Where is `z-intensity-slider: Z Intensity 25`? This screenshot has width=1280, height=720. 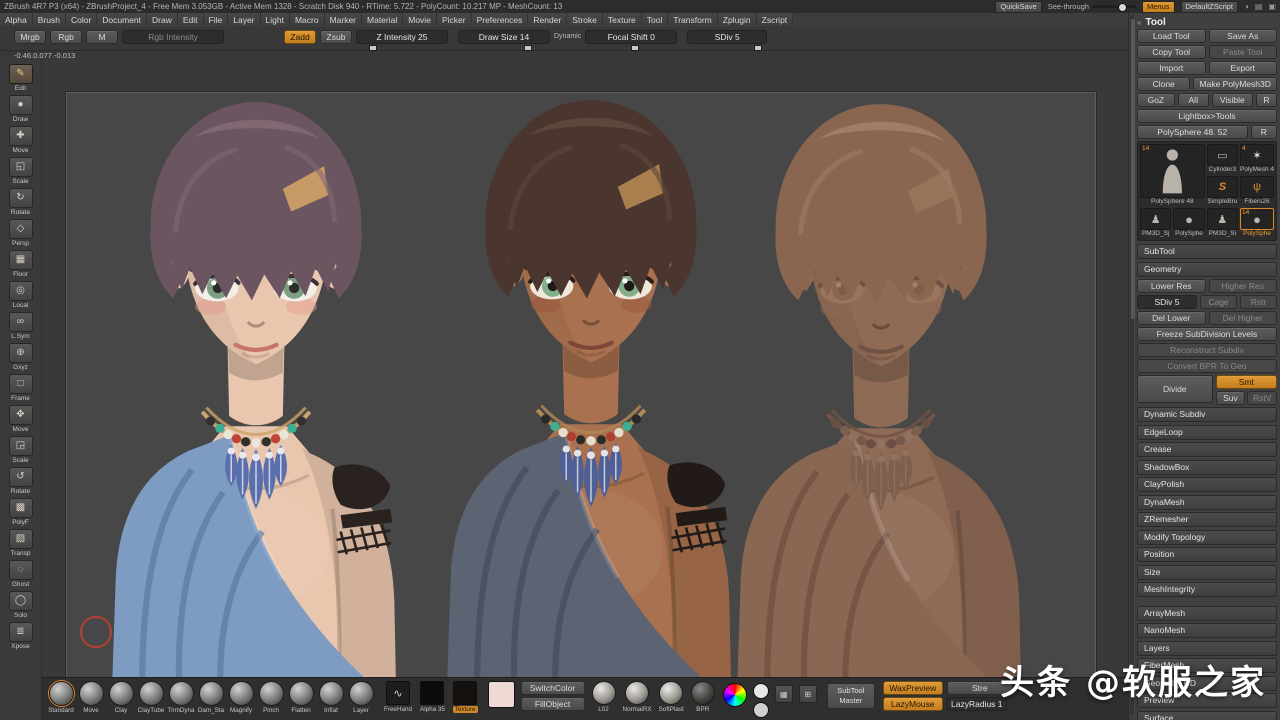 z-intensity-slider: Z Intensity 25 is located at coordinates (402, 37).